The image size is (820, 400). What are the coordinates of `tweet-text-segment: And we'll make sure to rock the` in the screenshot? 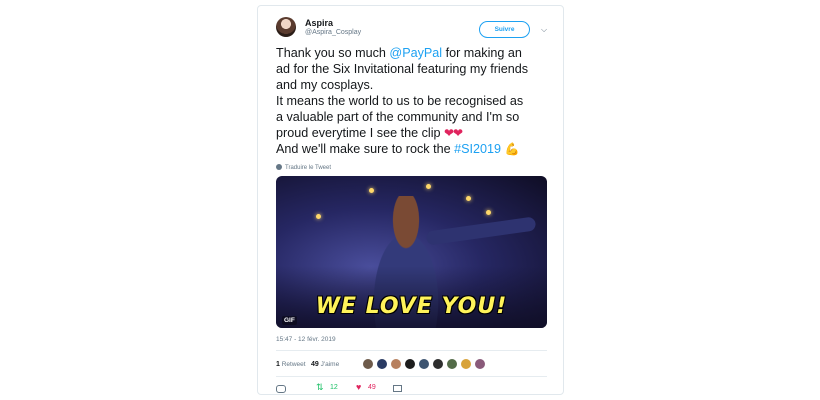 It's located at (365, 149).